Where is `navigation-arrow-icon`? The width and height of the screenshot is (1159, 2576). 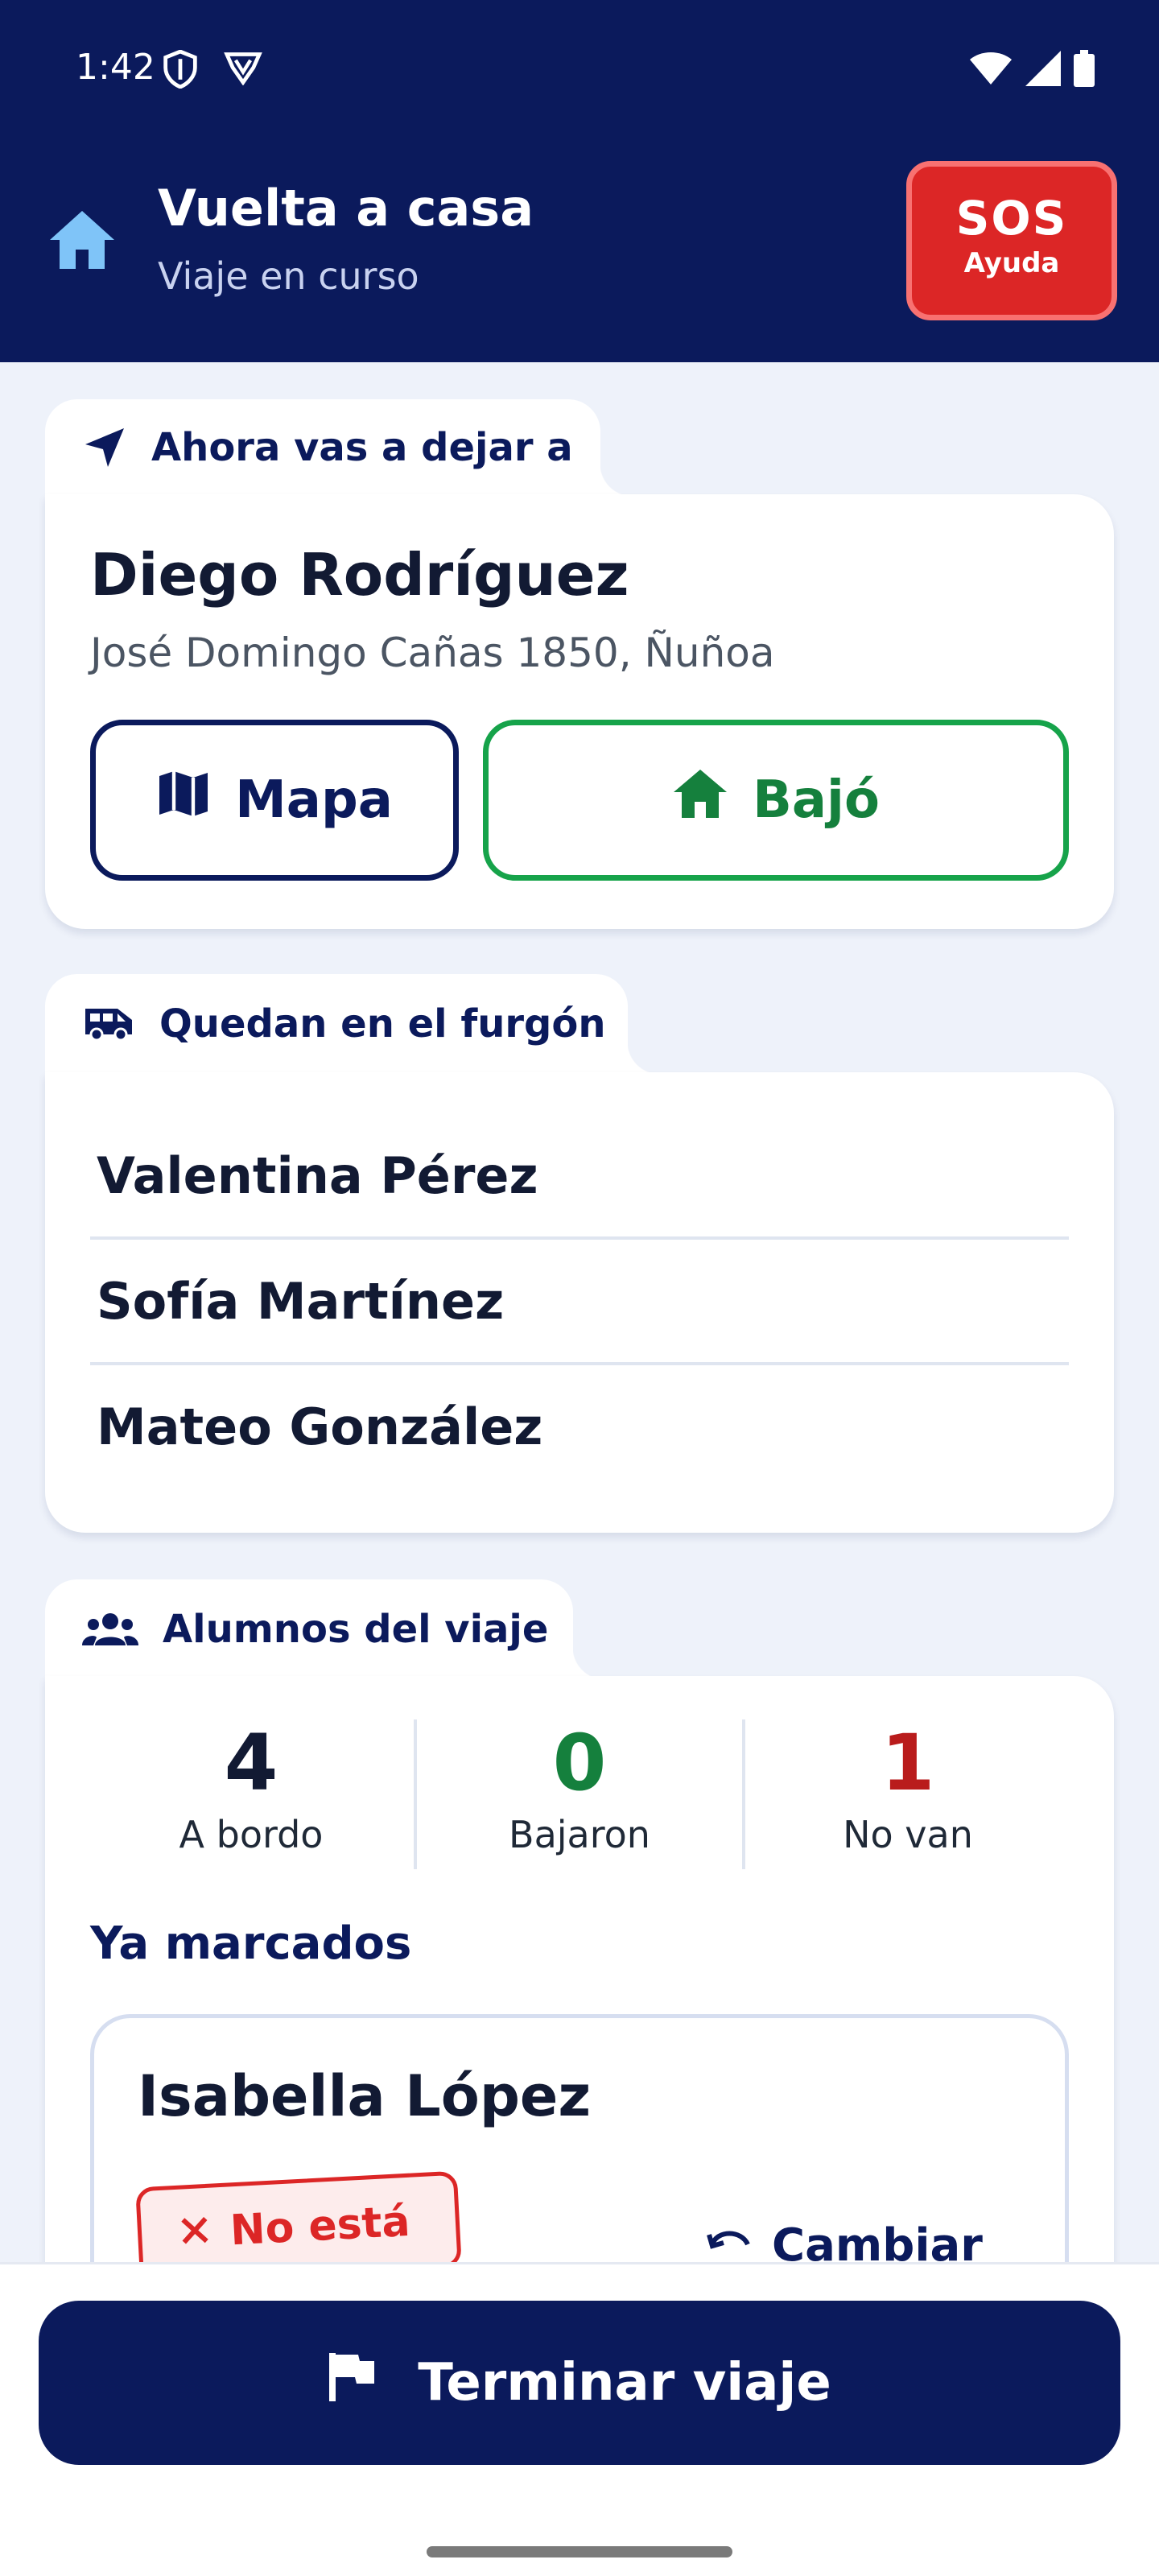
navigation-arrow-icon is located at coordinates (105, 447).